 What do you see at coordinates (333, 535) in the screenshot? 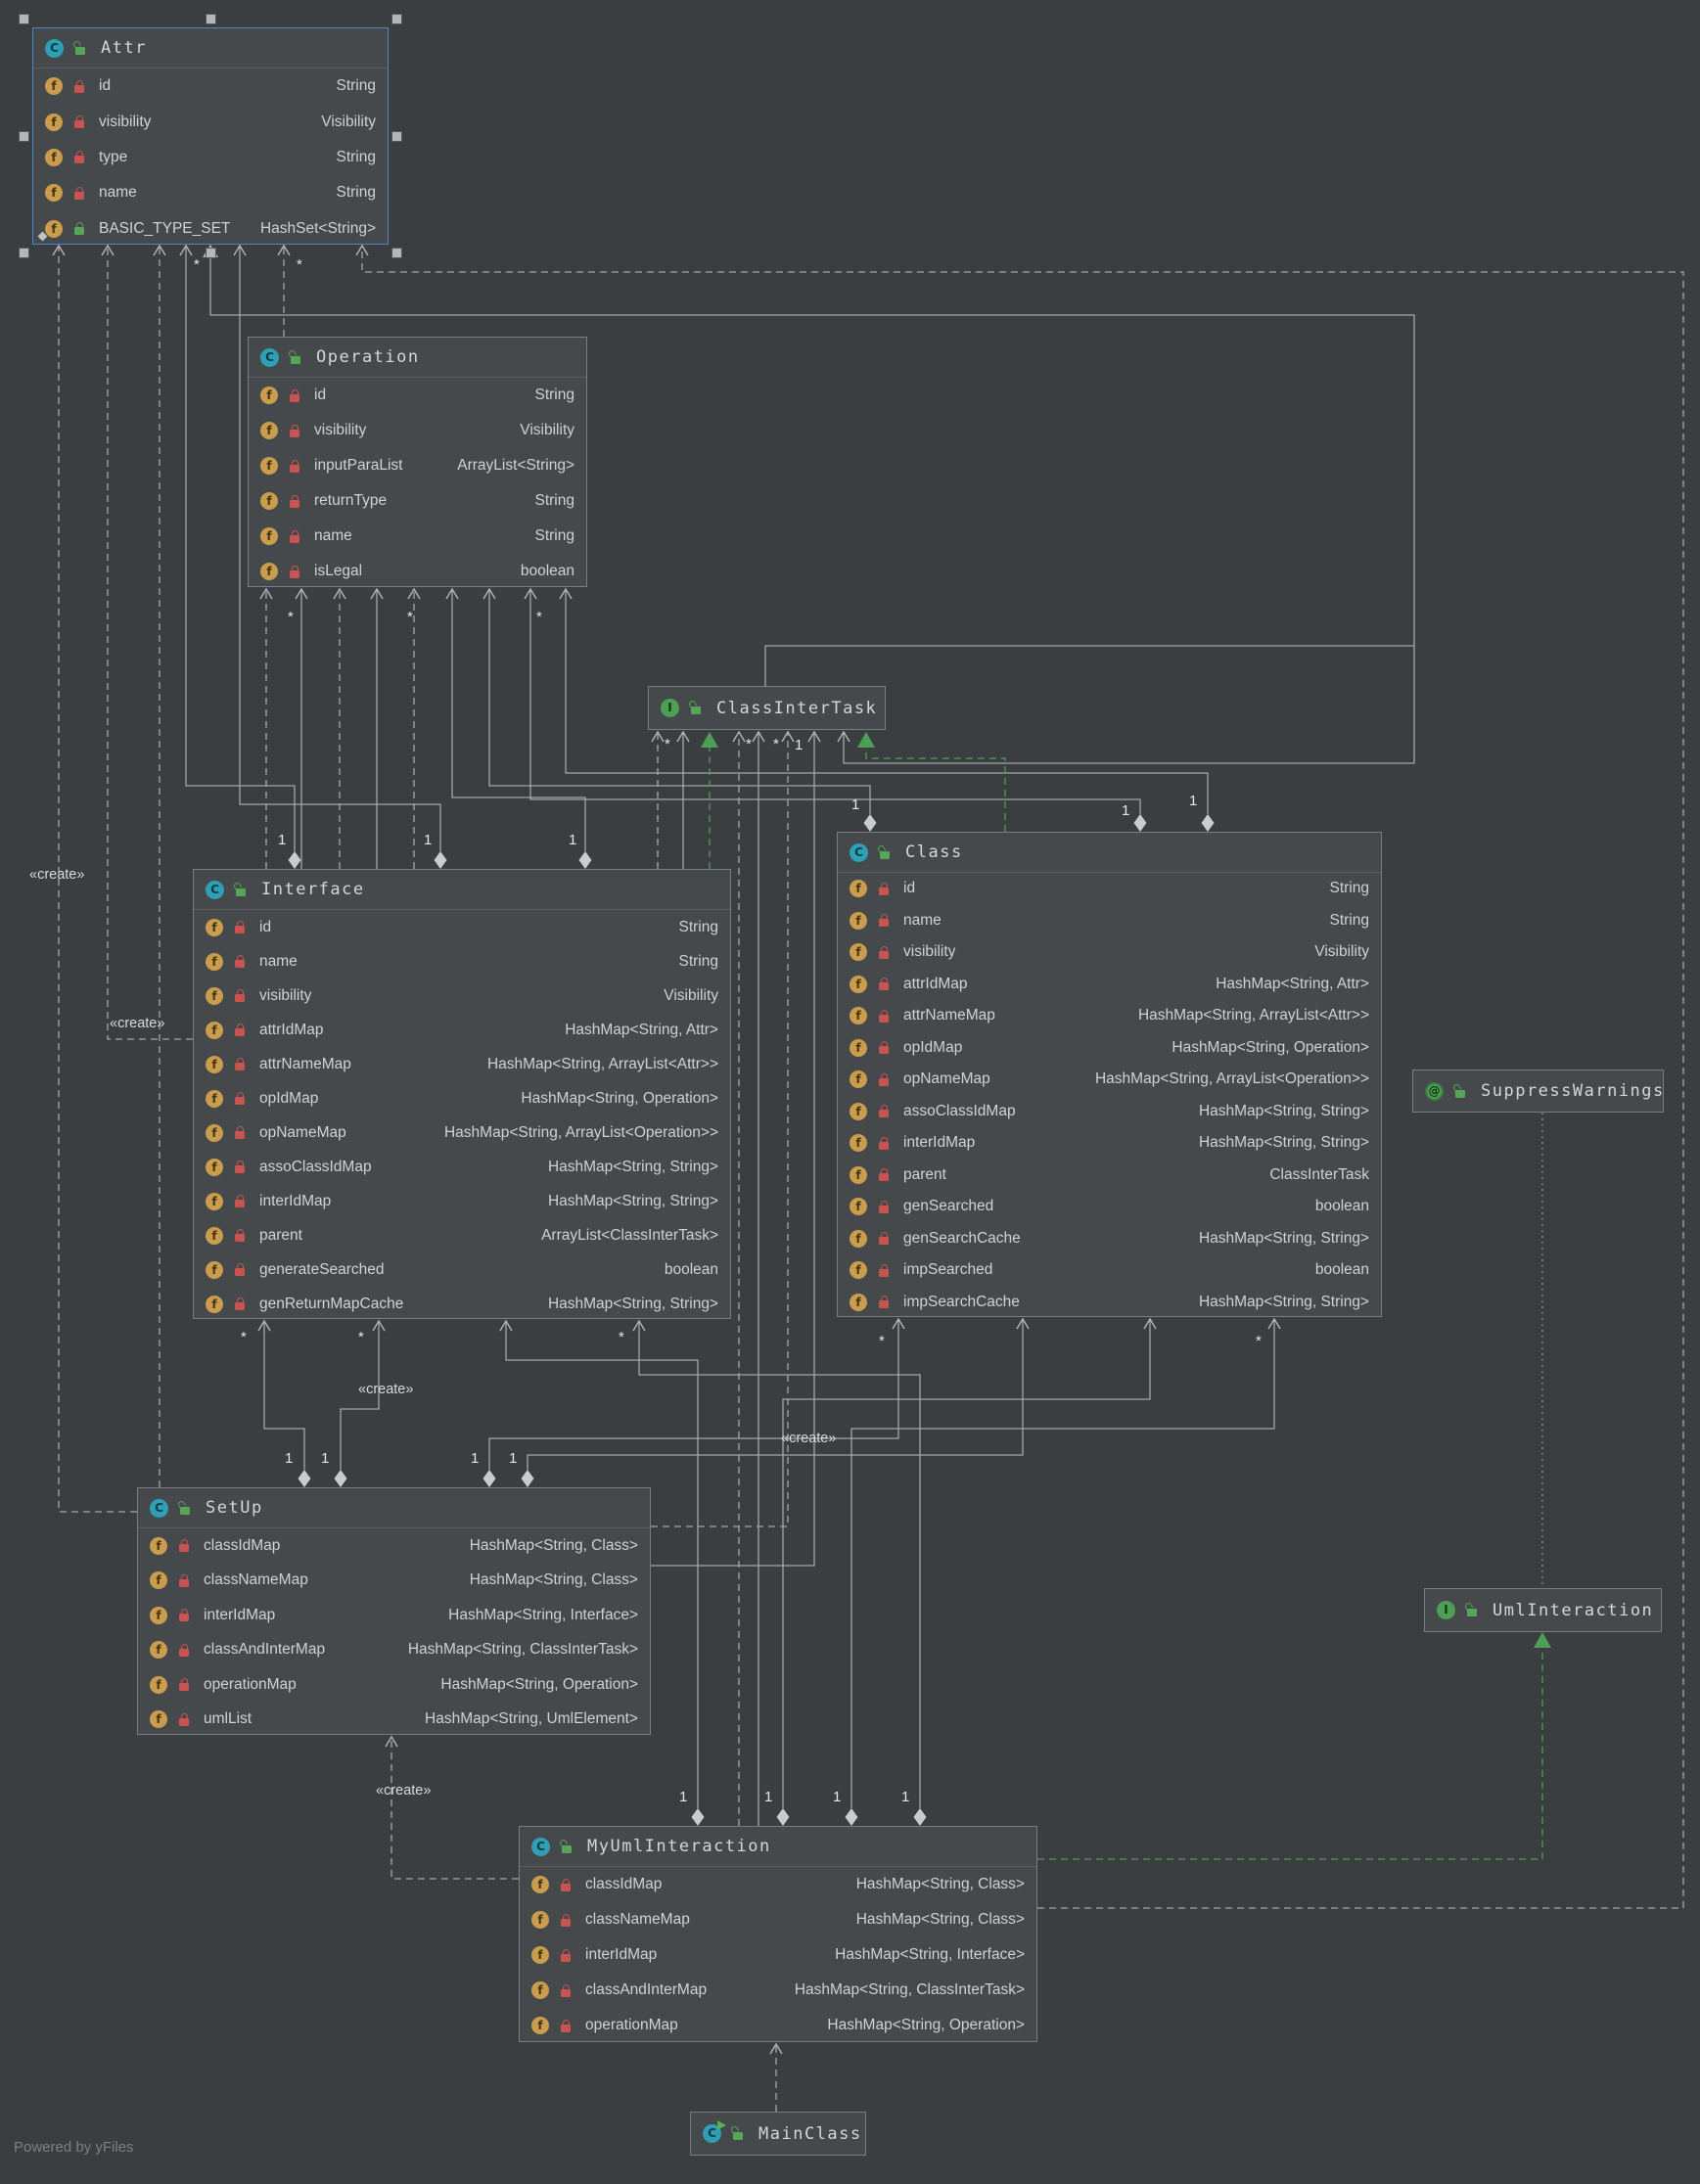
I see `field-name: name` at bounding box center [333, 535].